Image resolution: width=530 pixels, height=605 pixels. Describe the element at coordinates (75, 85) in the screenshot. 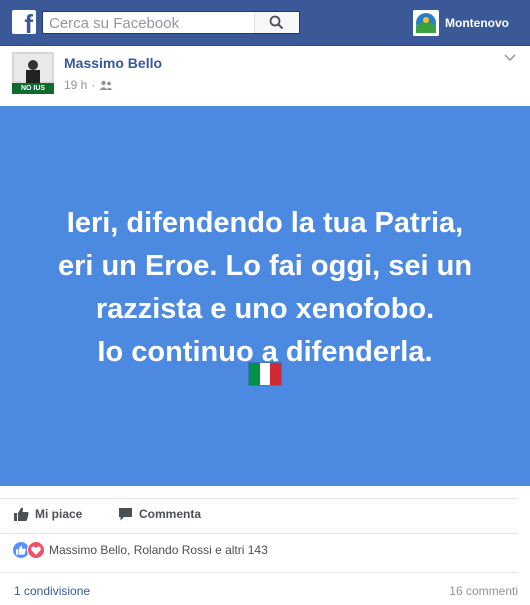

I see `post-time: 19 h` at that location.